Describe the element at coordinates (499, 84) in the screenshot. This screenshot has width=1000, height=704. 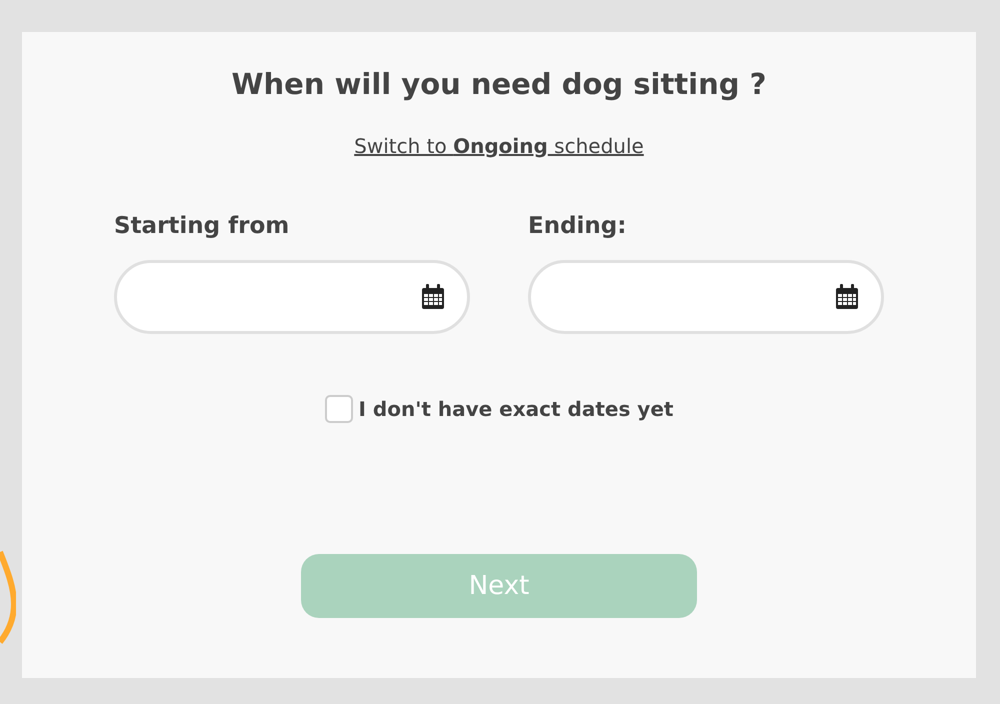
I see `form-title: When will you need dog sitting ?` at that location.